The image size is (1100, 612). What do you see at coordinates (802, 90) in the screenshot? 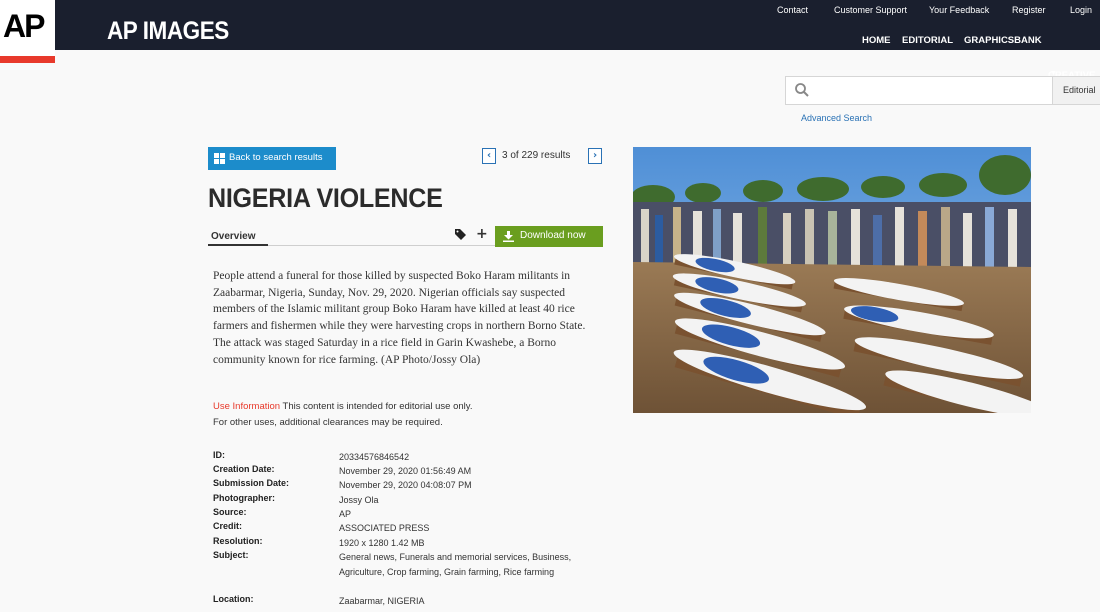
I see `search-icon` at bounding box center [802, 90].